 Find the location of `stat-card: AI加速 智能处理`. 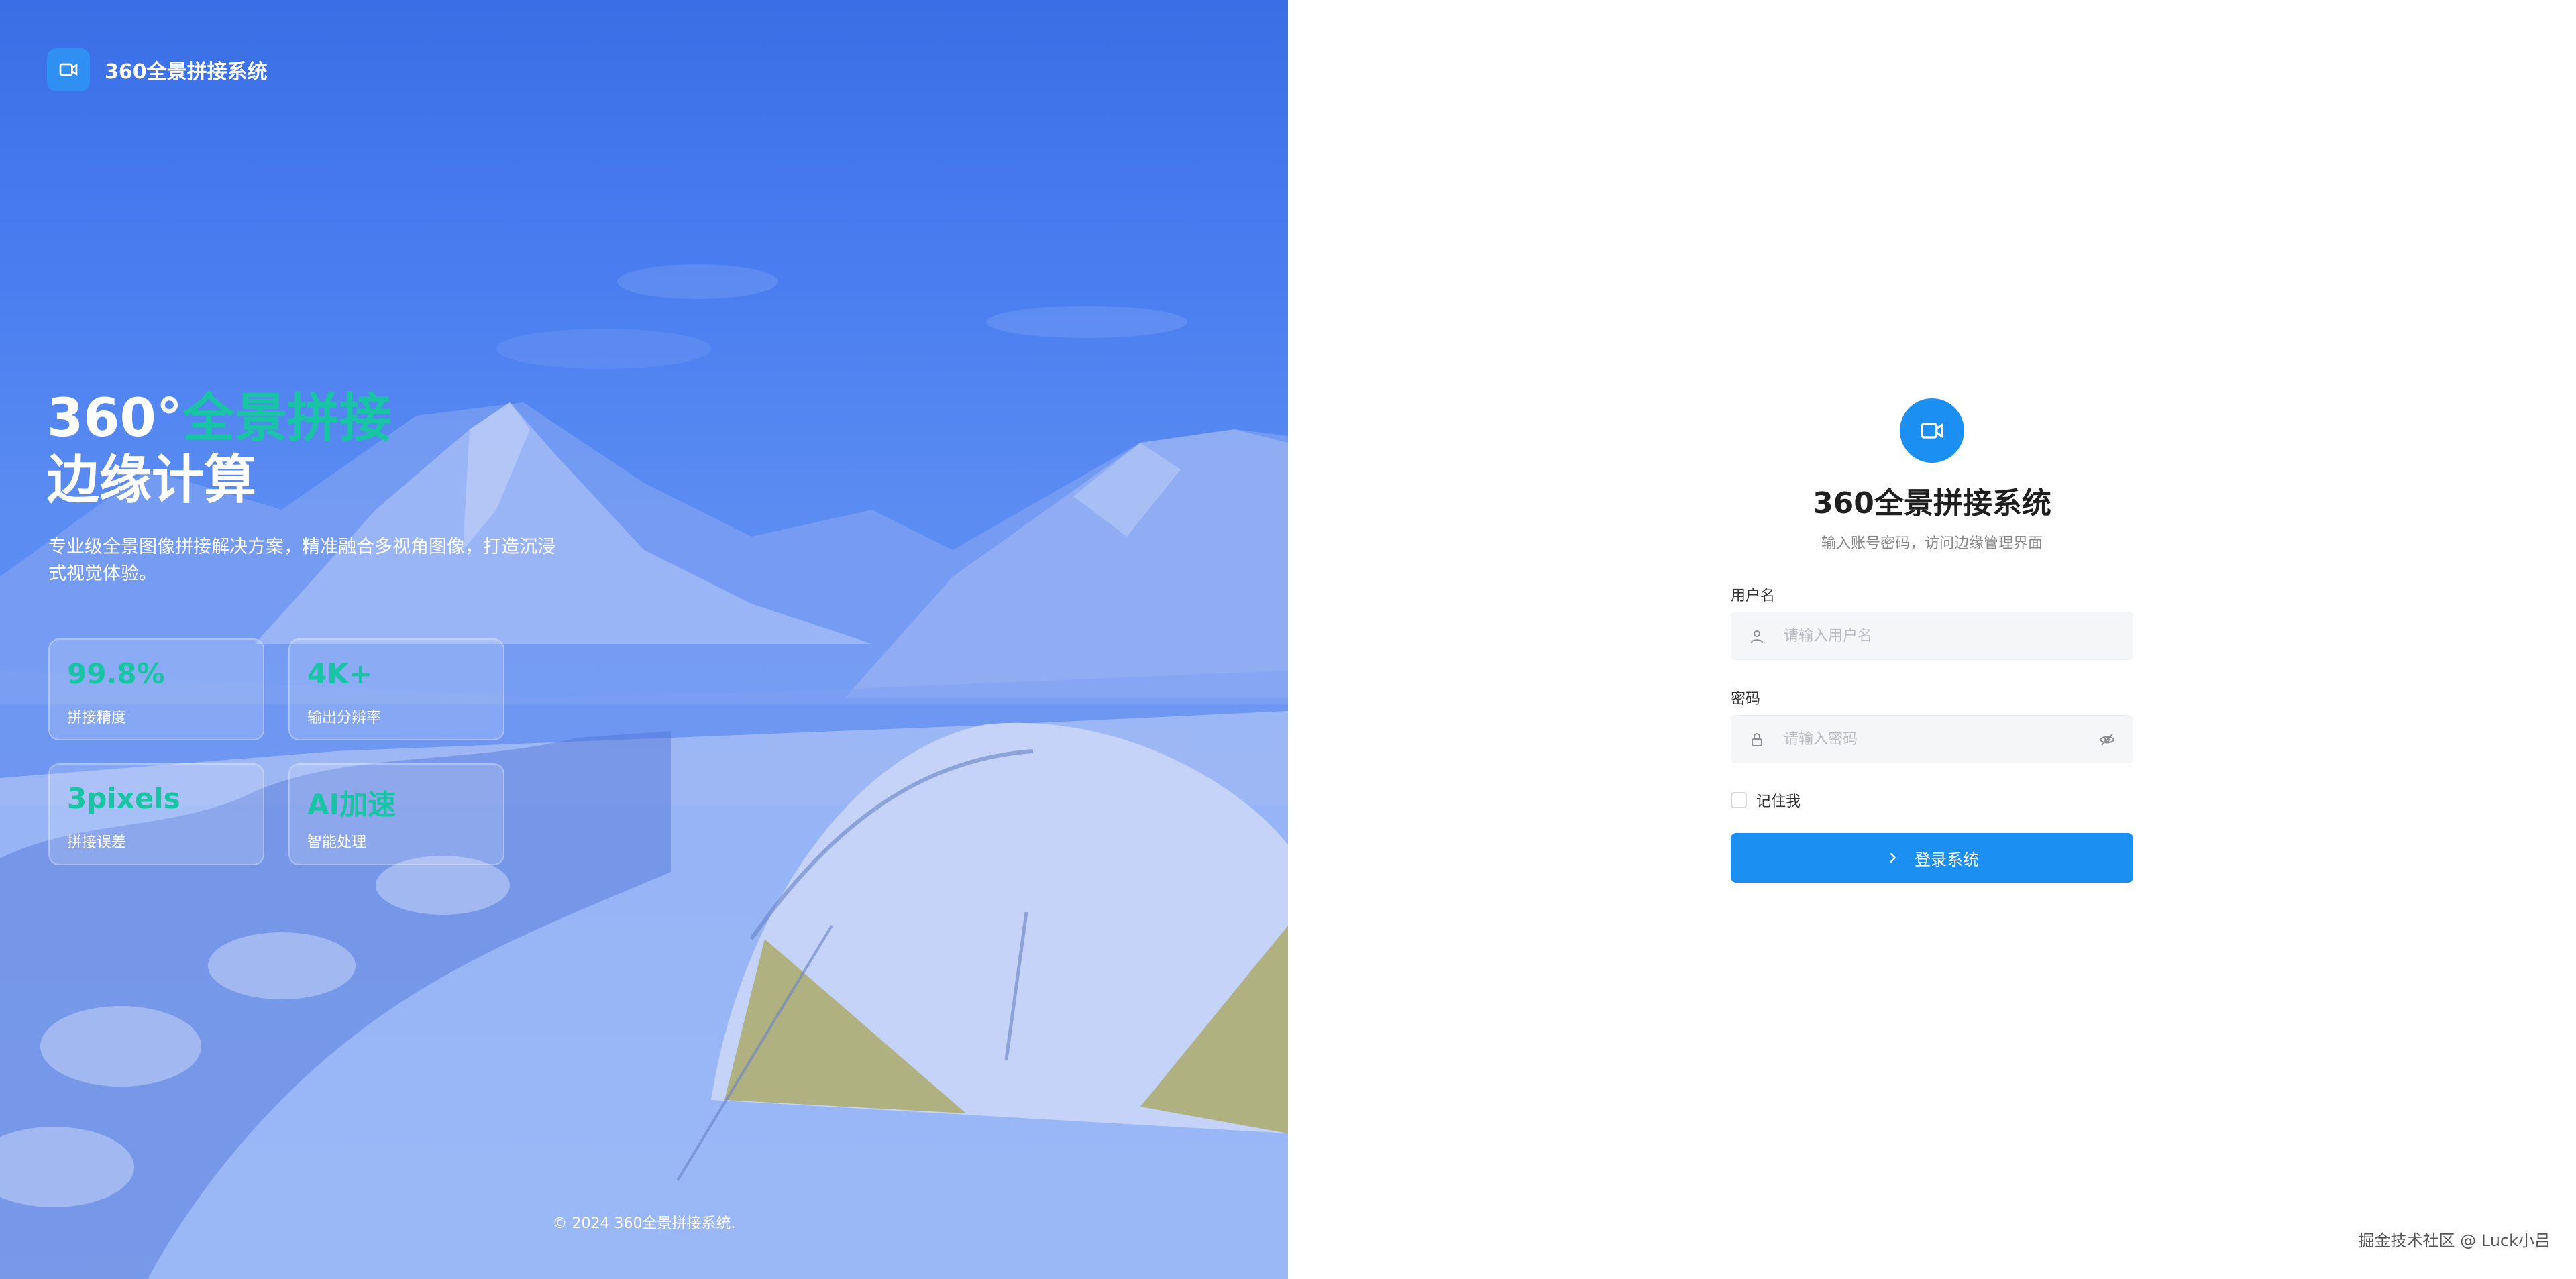

stat-card: AI加速 智能处理 is located at coordinates (396, 814).